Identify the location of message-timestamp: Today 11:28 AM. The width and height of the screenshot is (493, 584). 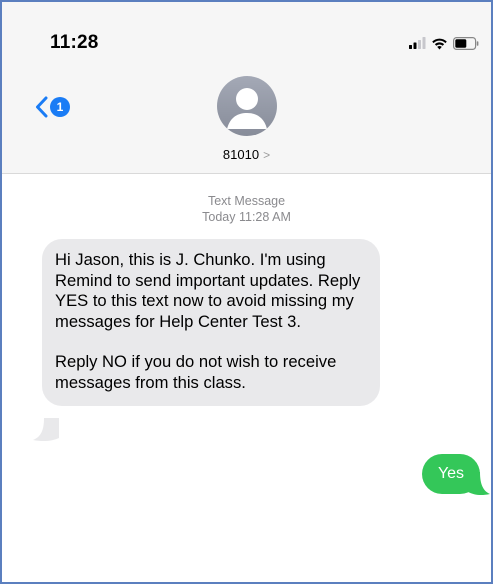
(246, 217).